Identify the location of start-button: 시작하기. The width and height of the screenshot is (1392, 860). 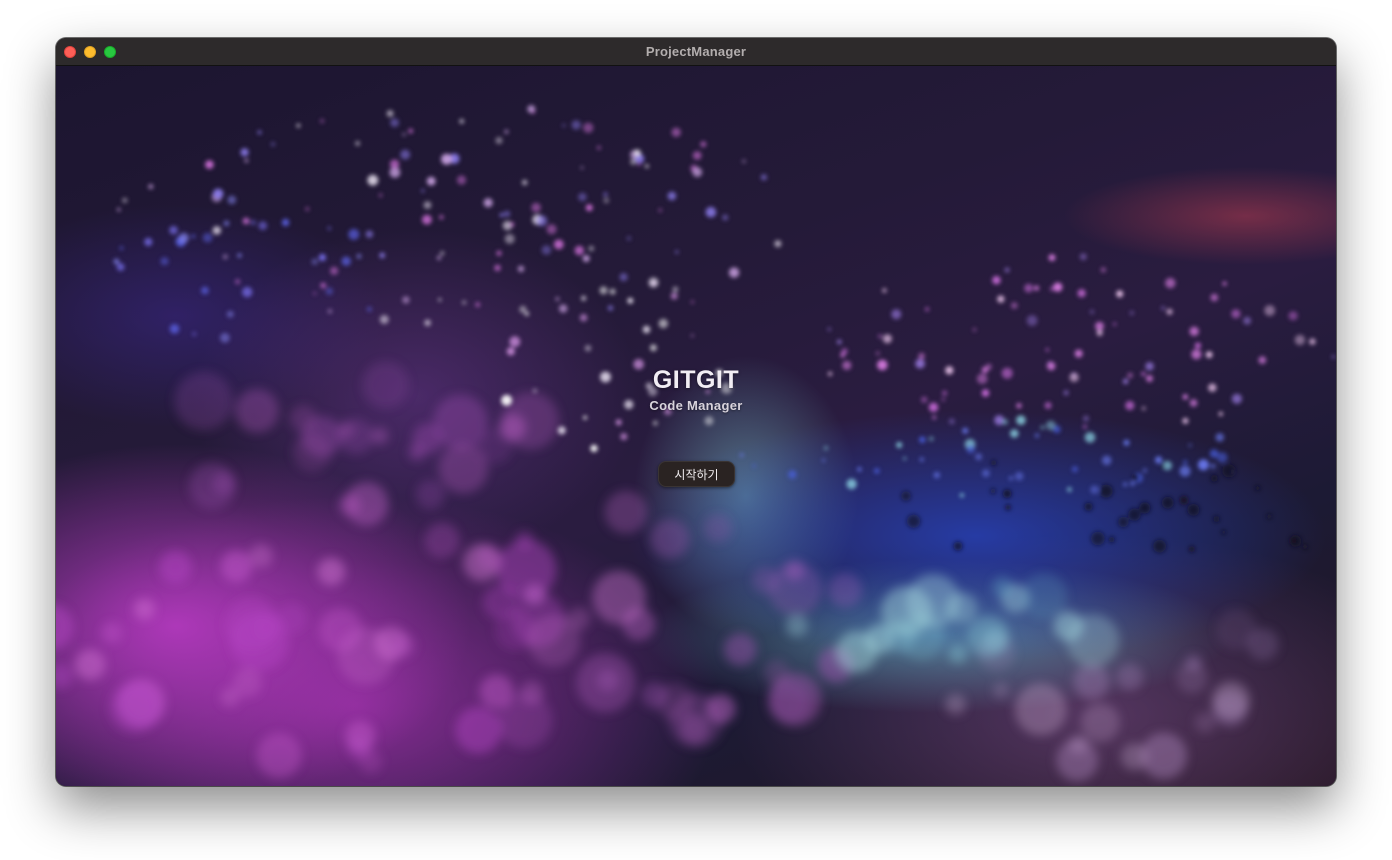
(696, 474).